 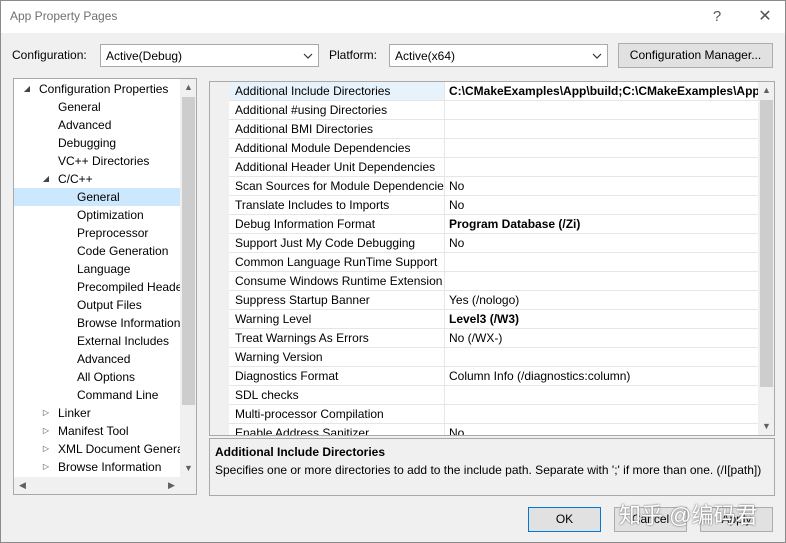 I want to click on tree-item: Command Line, so click(x=97, y=395).